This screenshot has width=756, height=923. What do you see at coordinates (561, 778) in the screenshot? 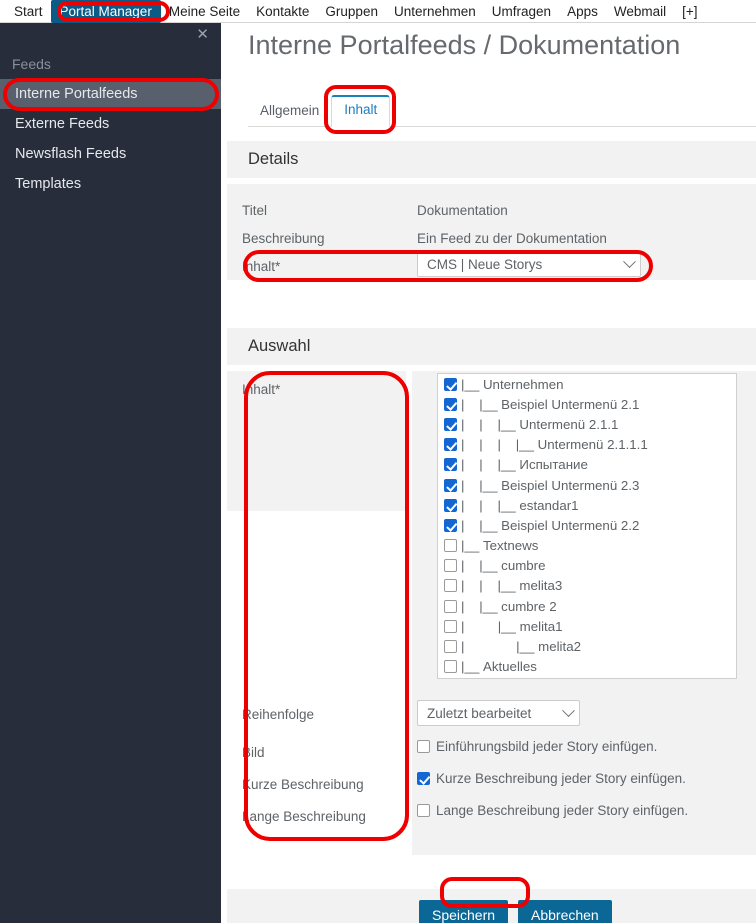
I see `story-option-label: Kurze Beschreibung jeder Story einfügen.` at bounding box center [561, 778].